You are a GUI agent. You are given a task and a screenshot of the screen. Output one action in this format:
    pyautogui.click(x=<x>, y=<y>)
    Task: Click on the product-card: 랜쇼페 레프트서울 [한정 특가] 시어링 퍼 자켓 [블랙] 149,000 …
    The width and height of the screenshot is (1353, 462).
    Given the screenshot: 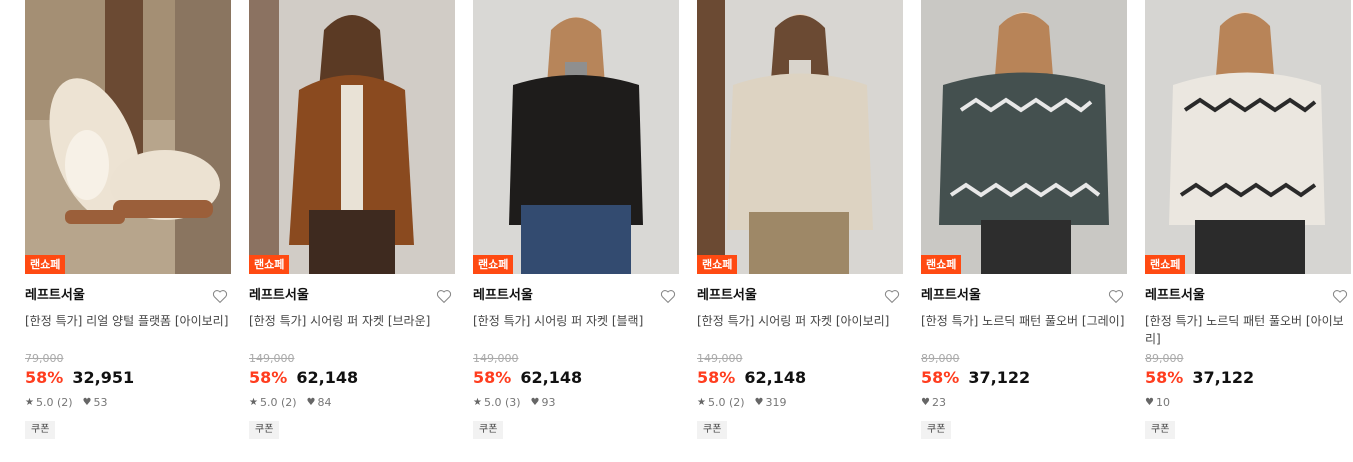 What is the action you would take?
    pyautogui.click(x=576, y=219)
    